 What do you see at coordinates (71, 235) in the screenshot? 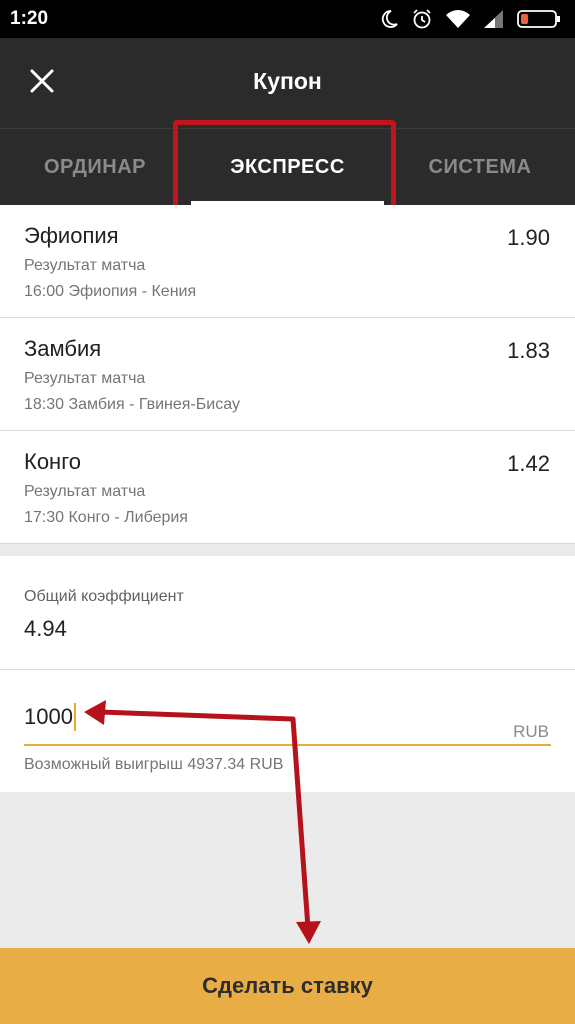
I see `bet-name: Эфиопия` at bounding box center [71, 235].